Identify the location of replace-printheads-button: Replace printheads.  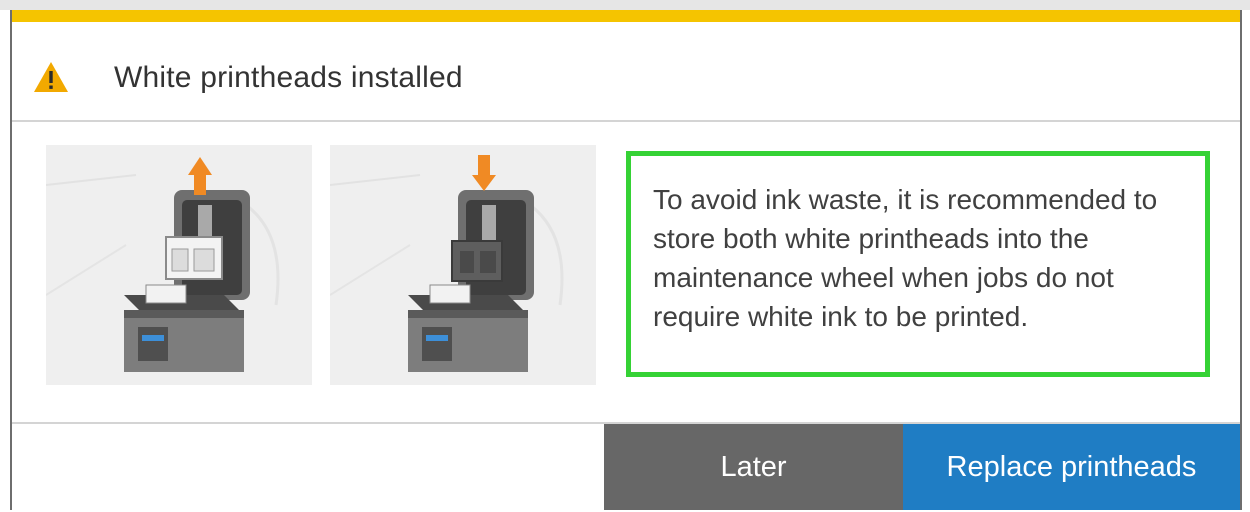
(1071, 467).